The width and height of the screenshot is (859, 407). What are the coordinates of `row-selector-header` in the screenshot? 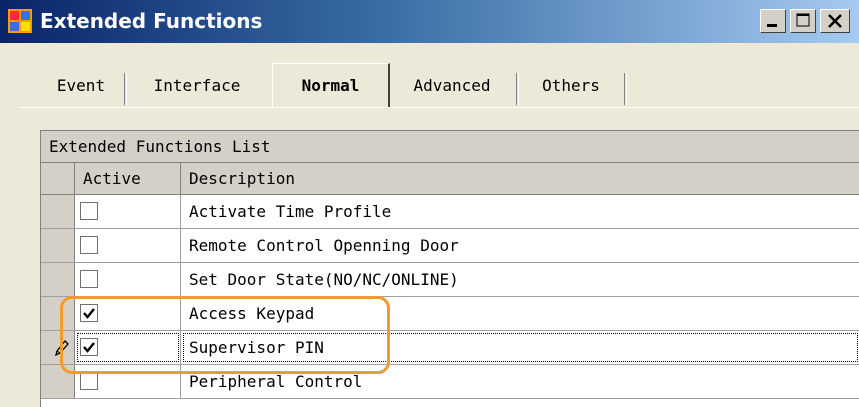 It's located at (58, 178).